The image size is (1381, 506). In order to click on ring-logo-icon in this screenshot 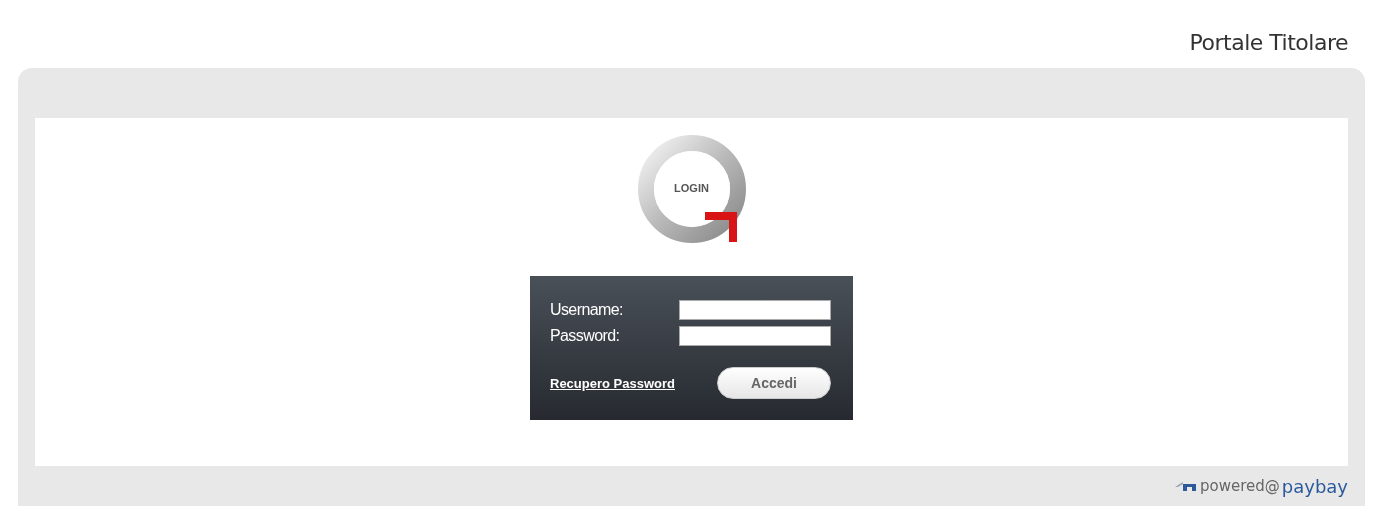, I will do `click(691, 189)`.